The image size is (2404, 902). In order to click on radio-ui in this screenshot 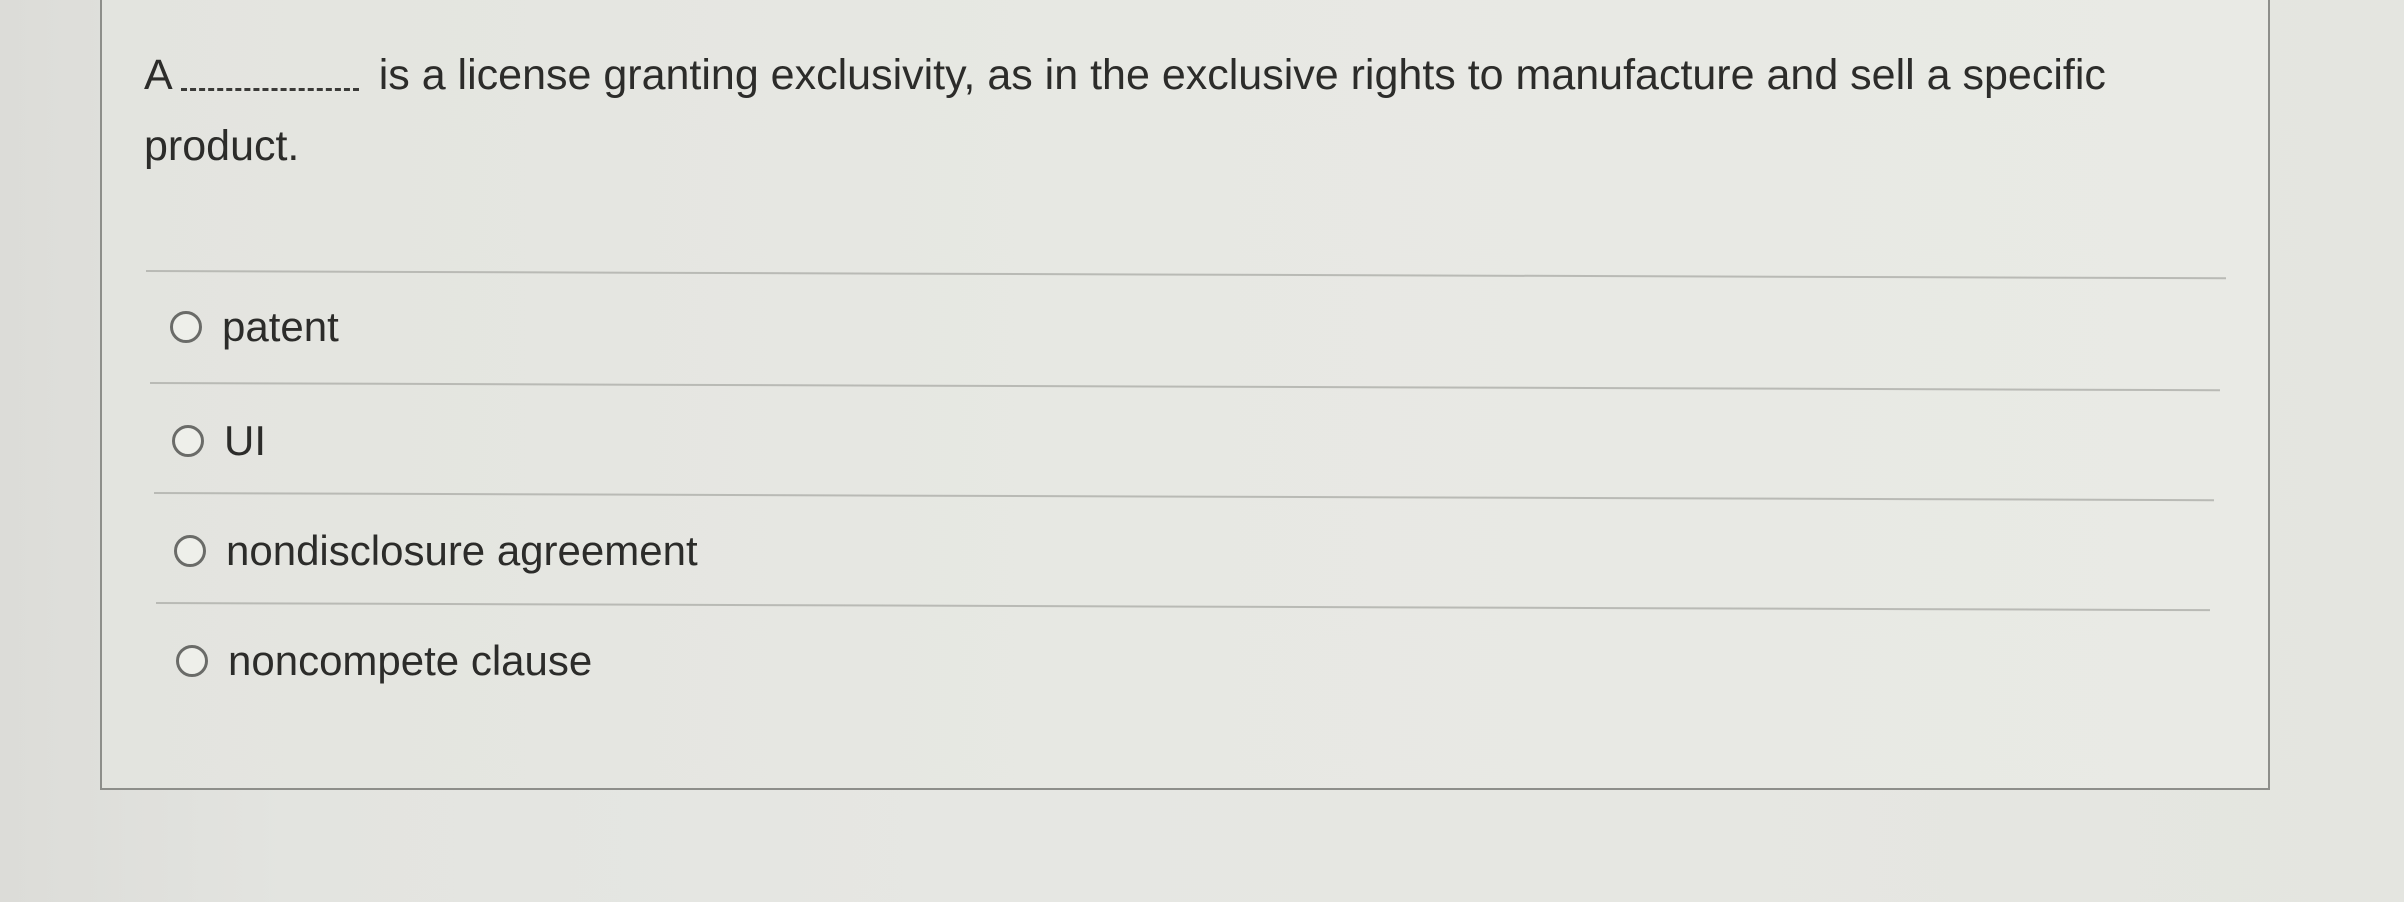, I will do `click(188, 441)`.